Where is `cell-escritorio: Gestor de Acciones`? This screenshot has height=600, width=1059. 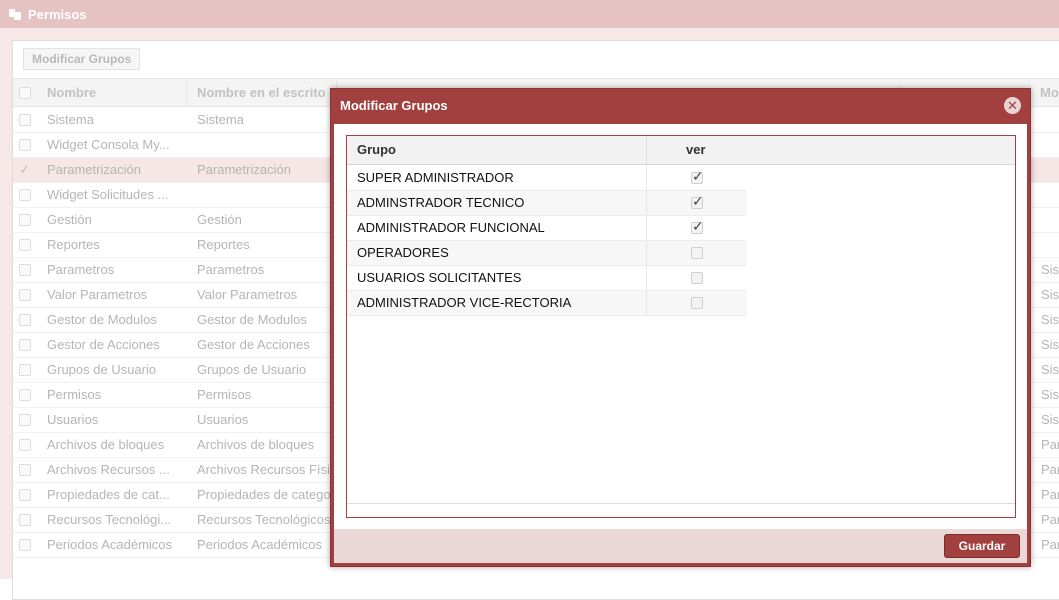
cell-escritorio: Gestor de Acciones is located at coordinates (253, 344).